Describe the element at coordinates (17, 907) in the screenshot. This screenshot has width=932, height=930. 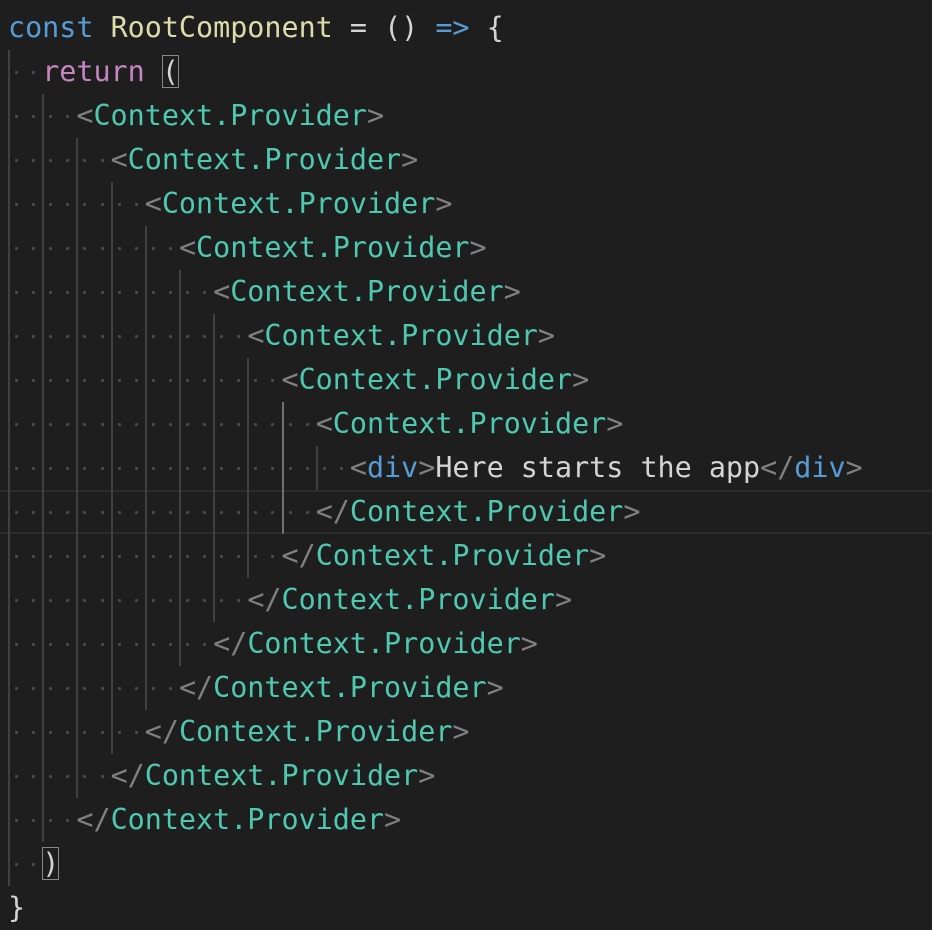
I see `code-token: }` at that location.